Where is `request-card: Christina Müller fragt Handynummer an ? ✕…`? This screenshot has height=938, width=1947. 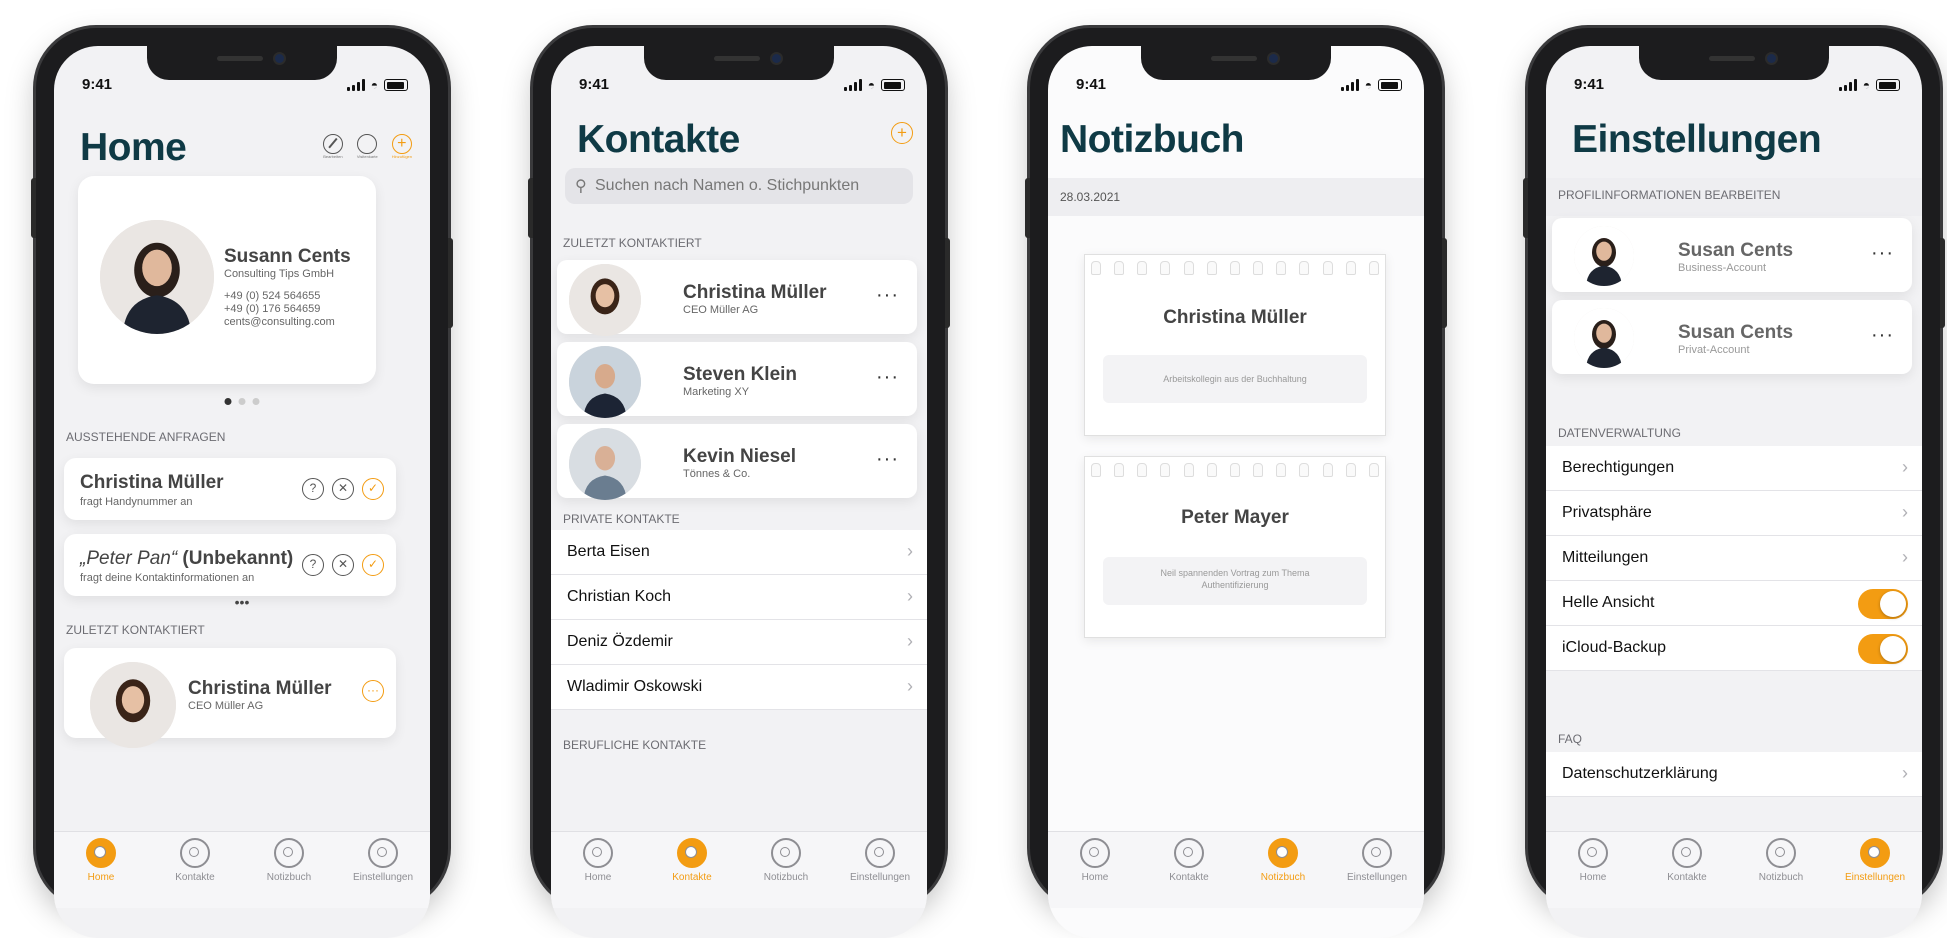 request-card: Christina Müller fragt Handynummer an ? ✕… is located at coordinates (230, 489).